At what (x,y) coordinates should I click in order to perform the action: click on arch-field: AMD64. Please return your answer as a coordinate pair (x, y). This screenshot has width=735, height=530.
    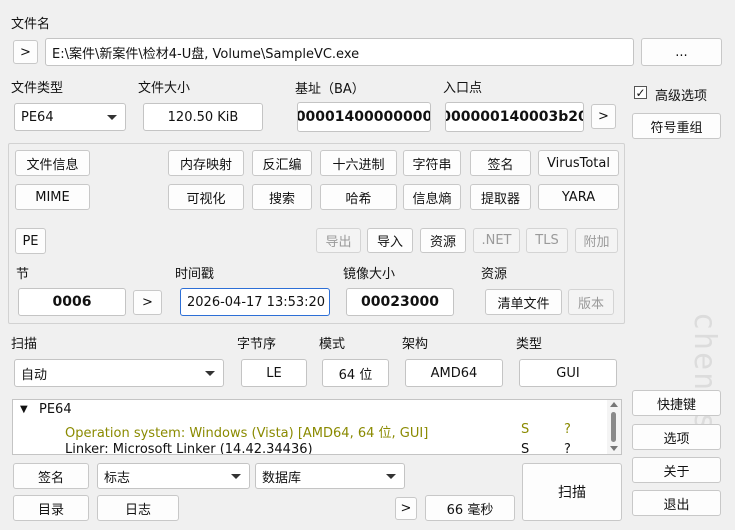
    Looking at the image, I should click on (454, 373).